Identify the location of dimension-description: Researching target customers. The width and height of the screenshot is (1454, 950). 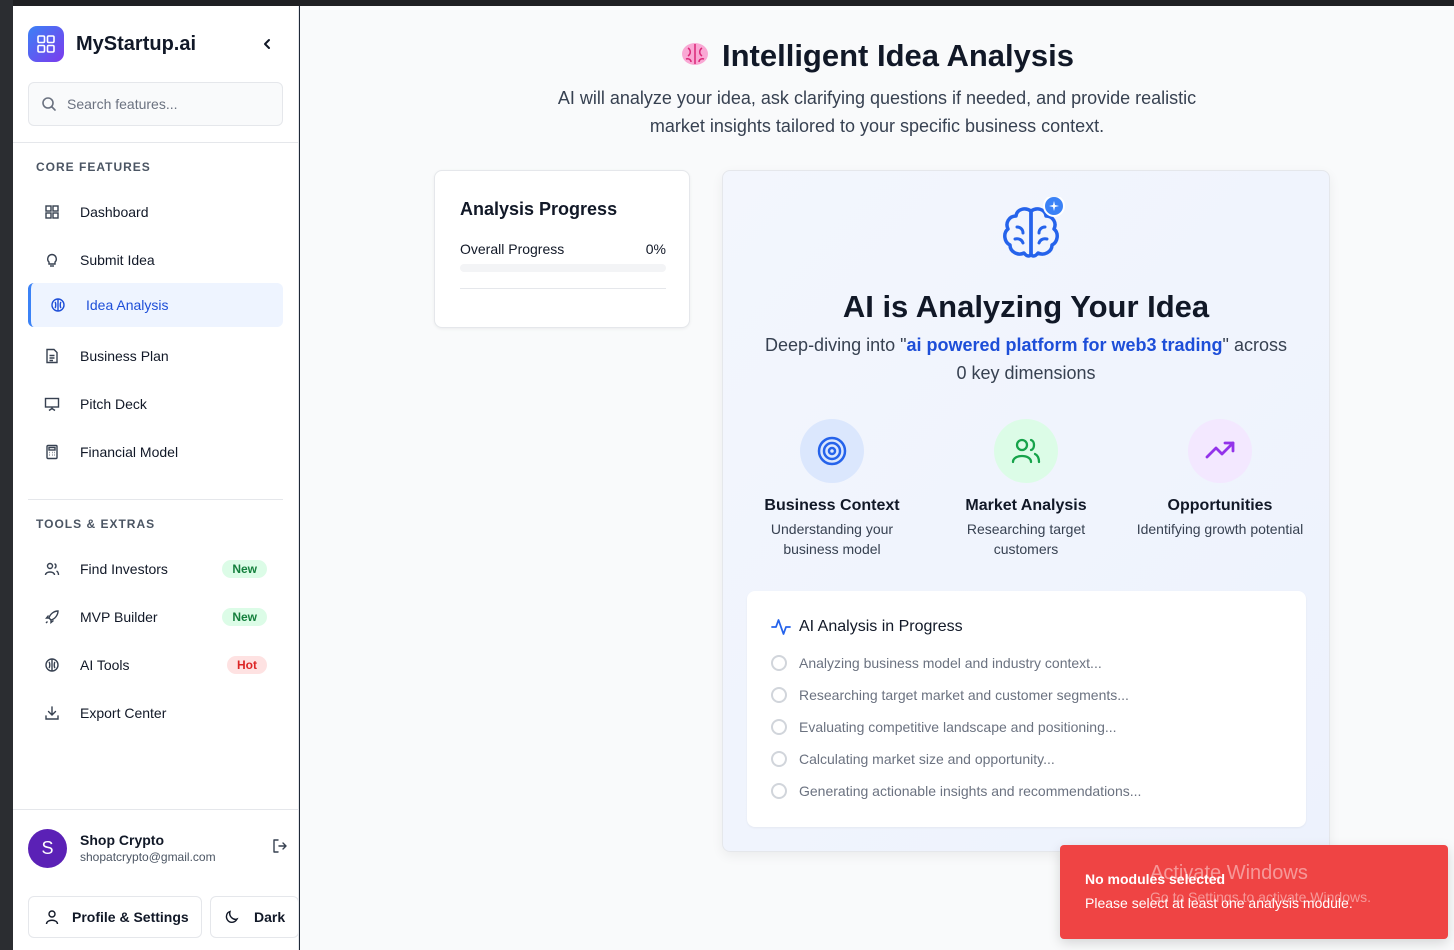
(1026, 539).